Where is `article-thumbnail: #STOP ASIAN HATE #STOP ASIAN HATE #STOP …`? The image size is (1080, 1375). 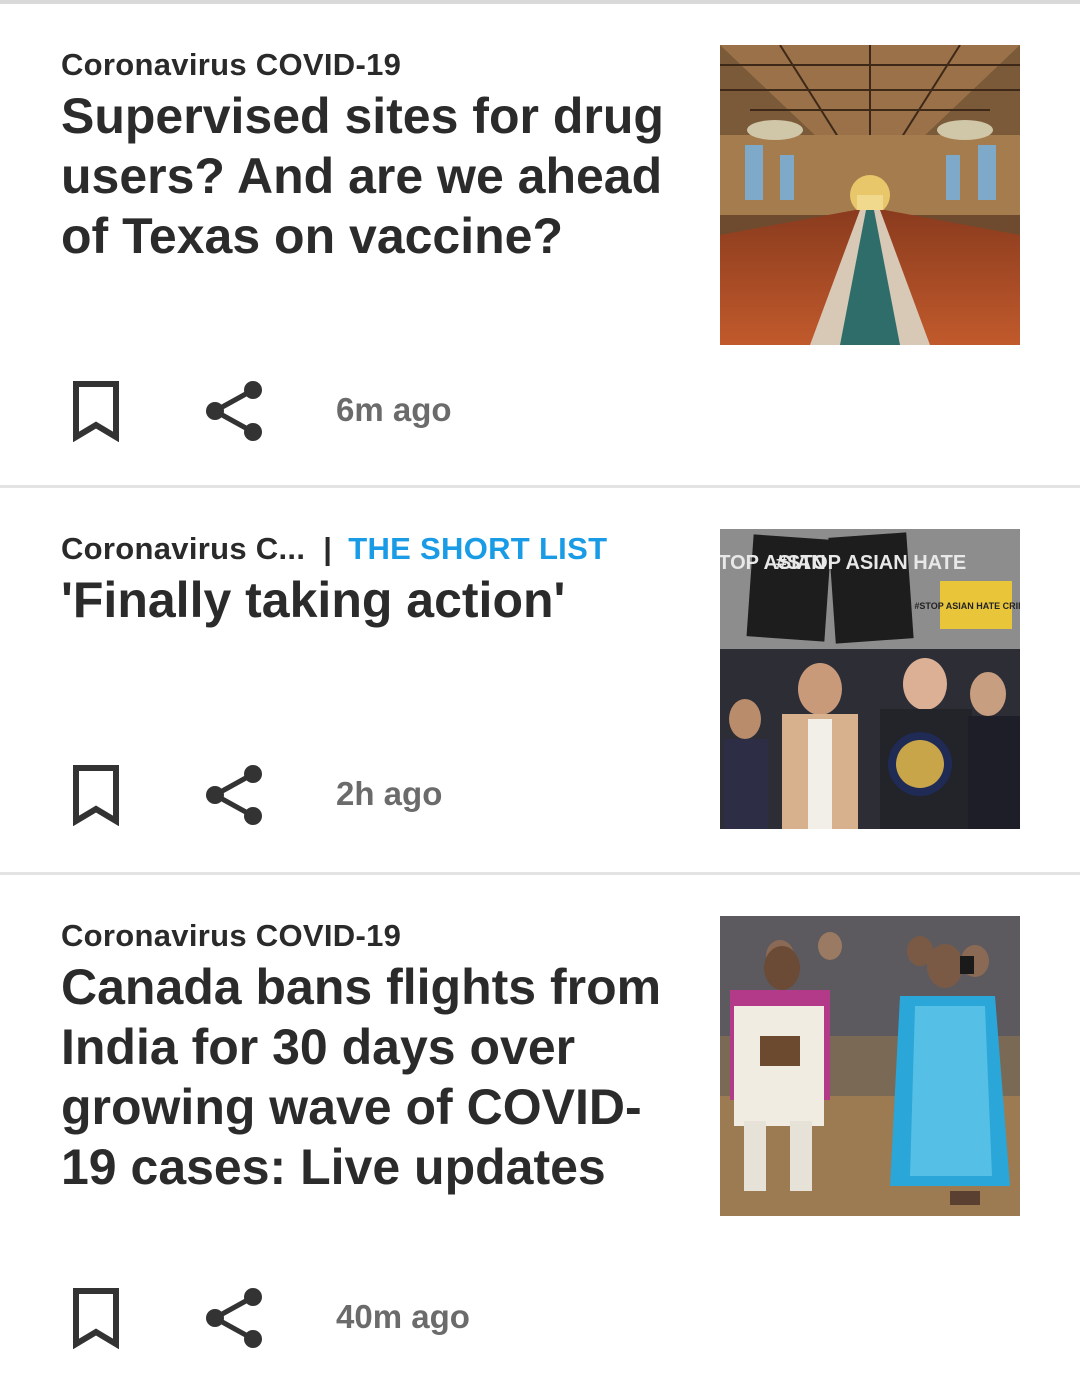 article-thumbnail: #STOP ASIAN HATE #STOP ASIAN HATE #STOP … is located at coordinates (870, 679).